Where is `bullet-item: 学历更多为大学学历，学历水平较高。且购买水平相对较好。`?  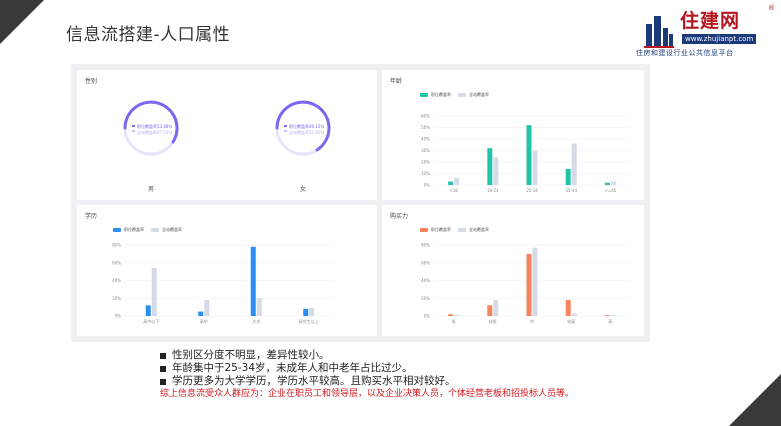
bullet-item: 学历更多为大学学历，学历水平较高。且购买水平相对较好。 is located at coordinates (367, 381).